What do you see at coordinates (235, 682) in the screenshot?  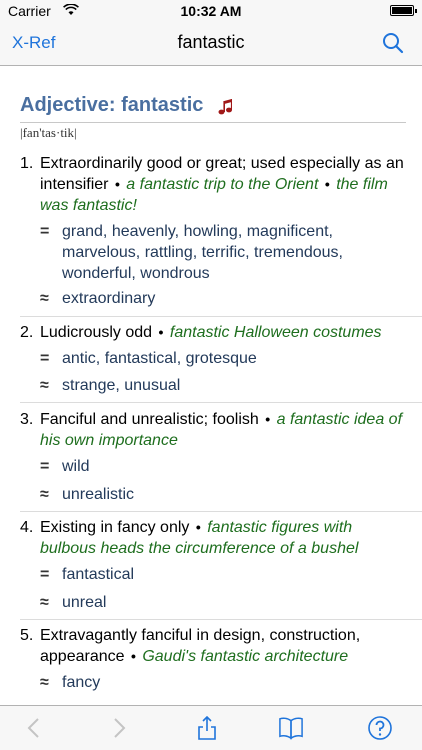 I see `similar-list: fancy` at bounding box center [235, 682].